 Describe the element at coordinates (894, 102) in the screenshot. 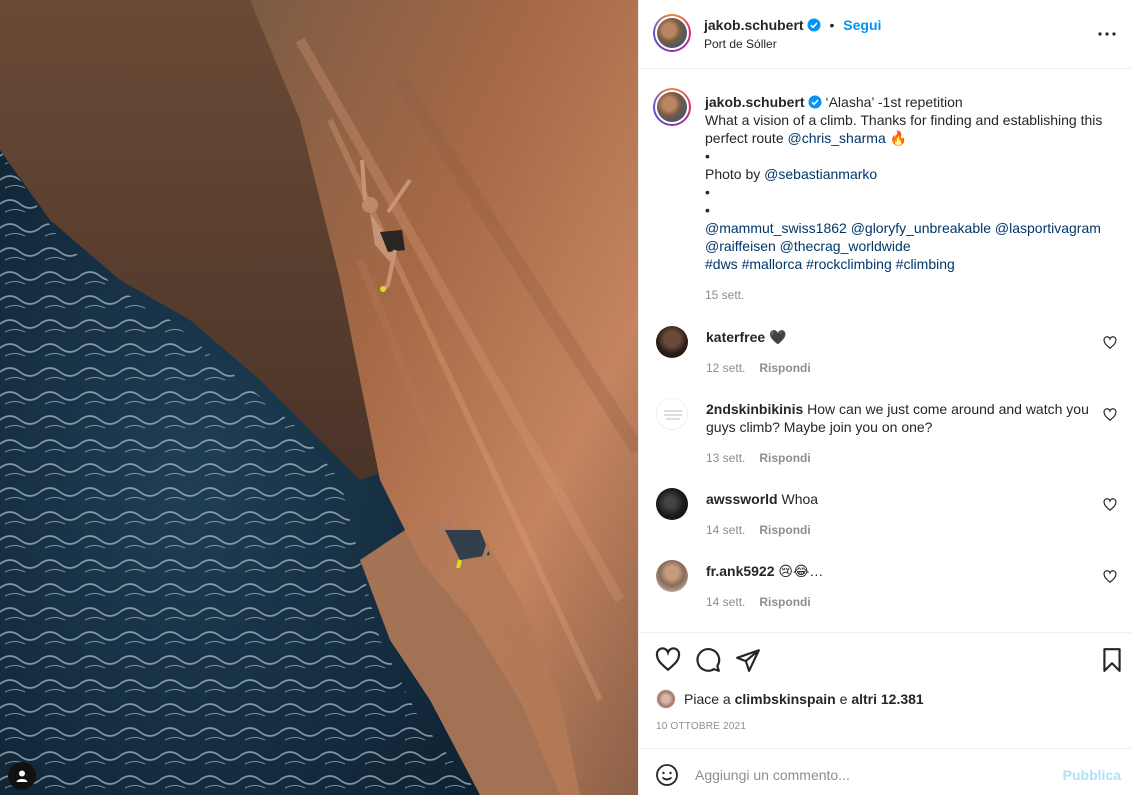

I see `caption-intro: ‘Alasha’ -1st repetition` at that location.